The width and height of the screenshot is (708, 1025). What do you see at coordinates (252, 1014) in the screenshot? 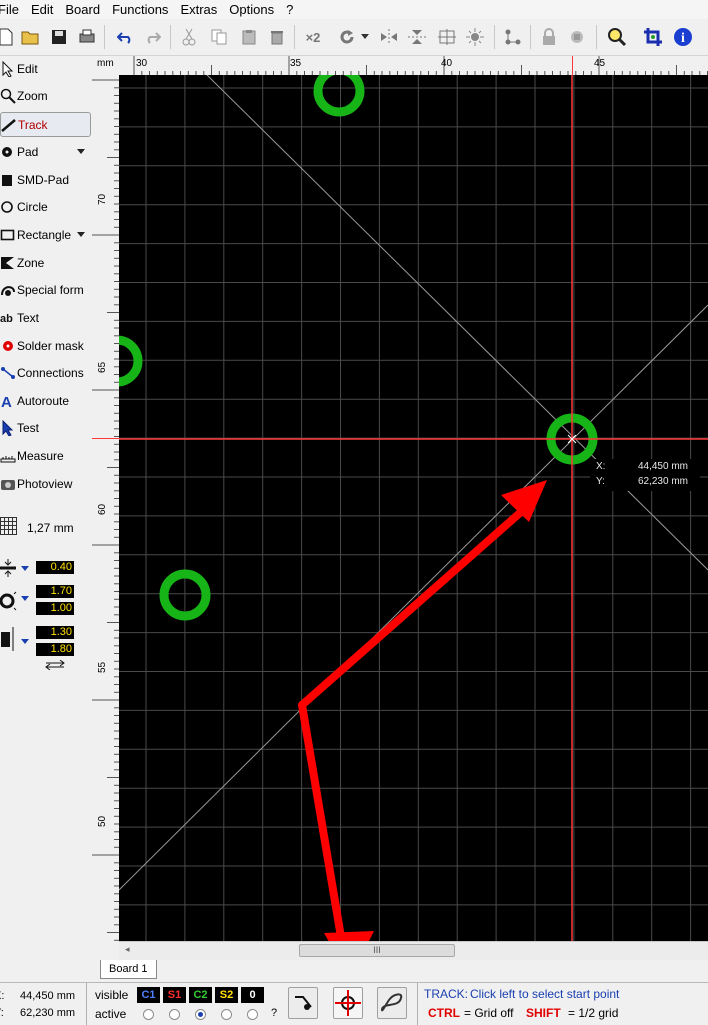
I see `layer-0-active-radio` at bounding box center [252, 1014].